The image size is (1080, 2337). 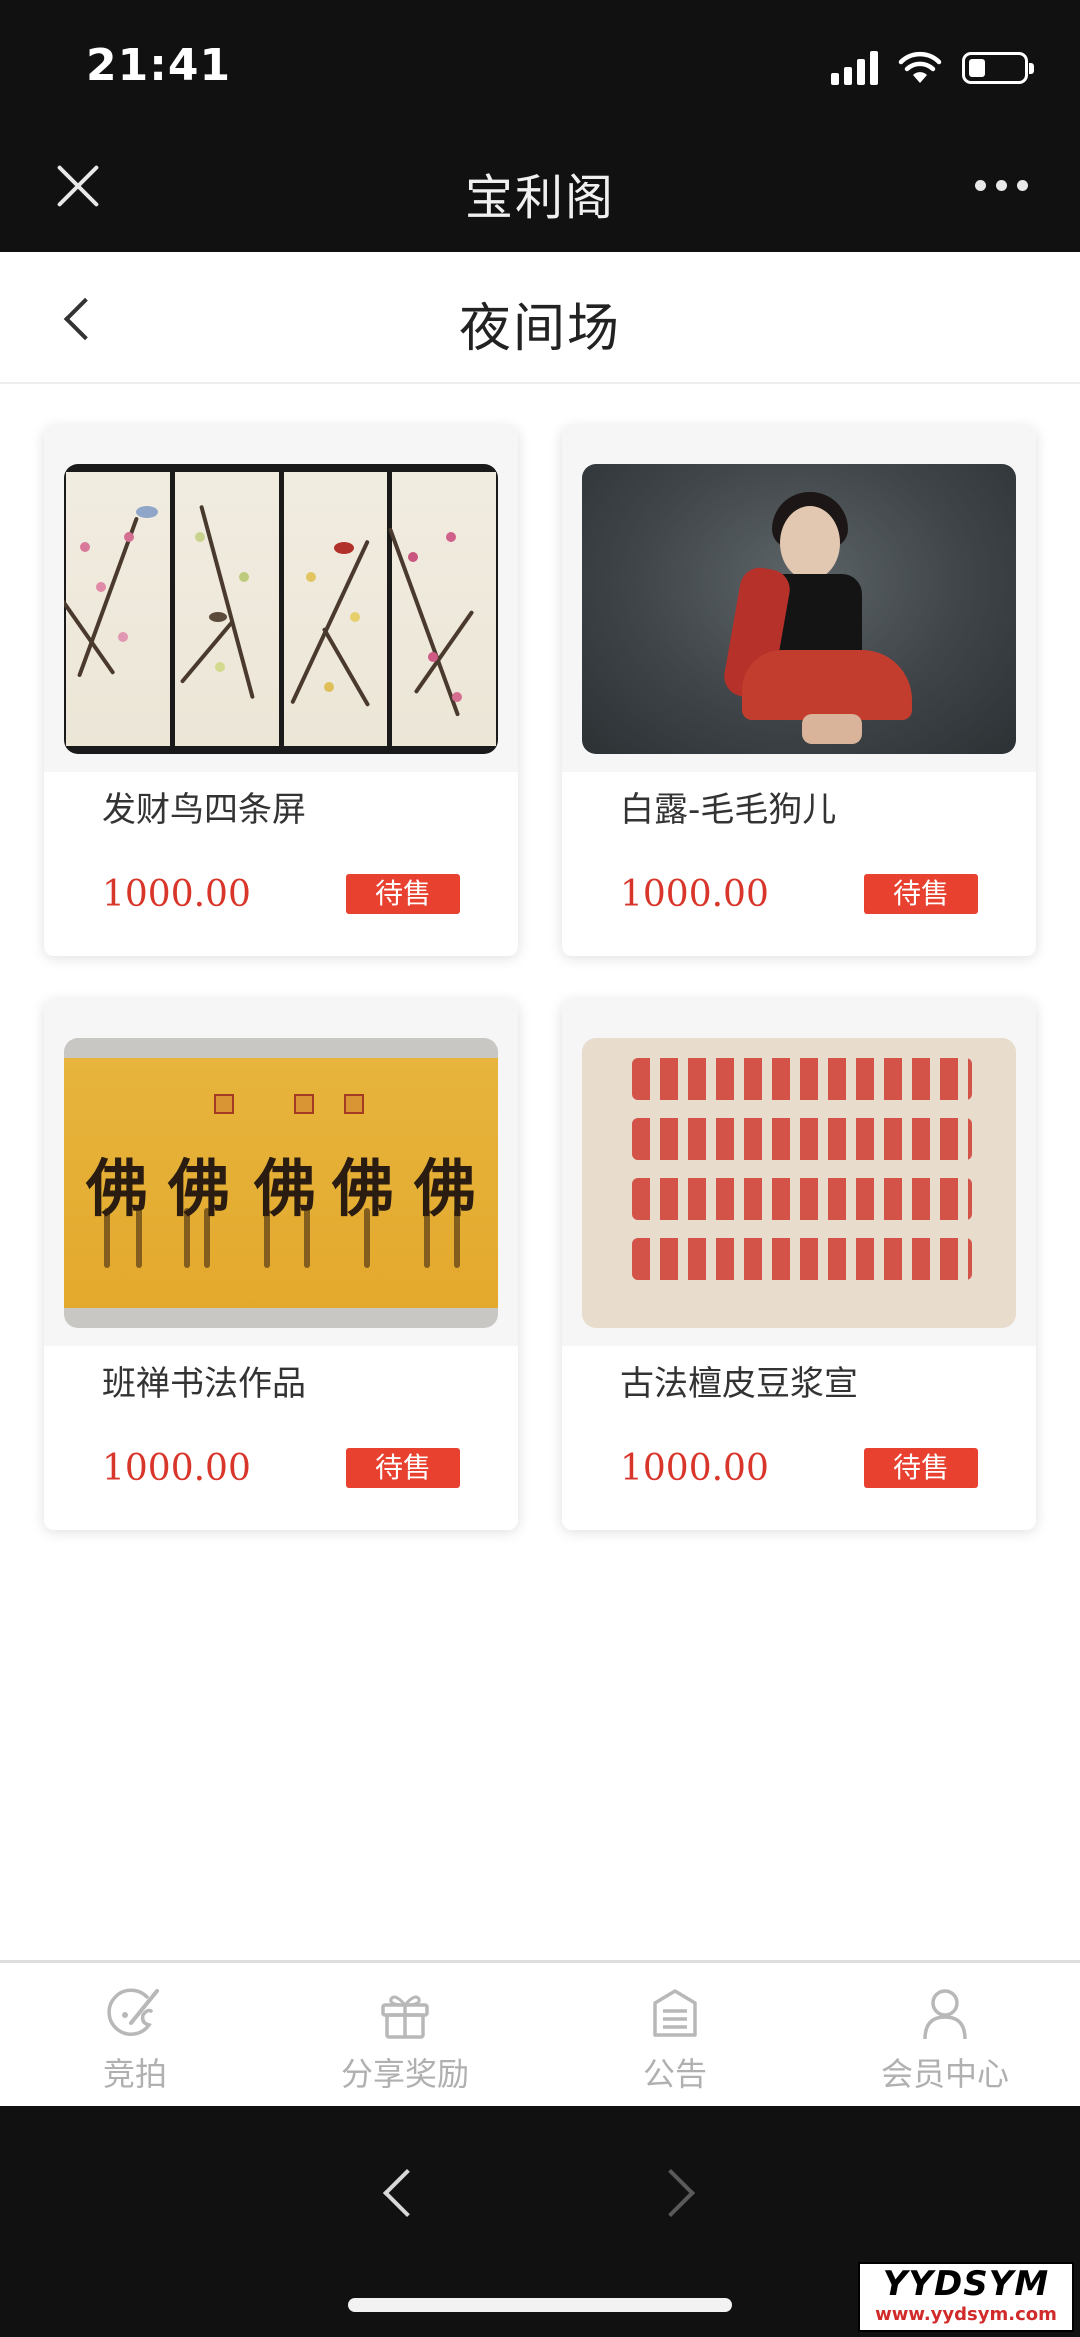 I want to click on portrait-feet, so click(x=832, y=729).